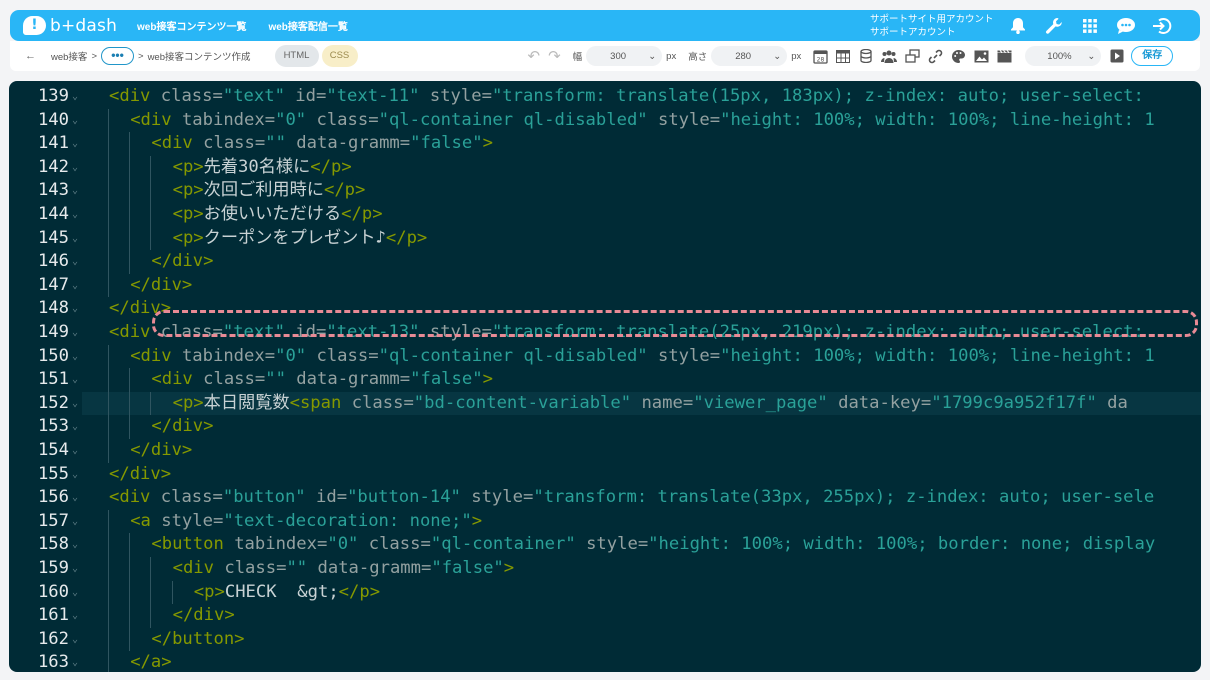 Image resolution: width=1210 pixels, height=680 pixels. I want to click on palette-icon, so click(958, 56).